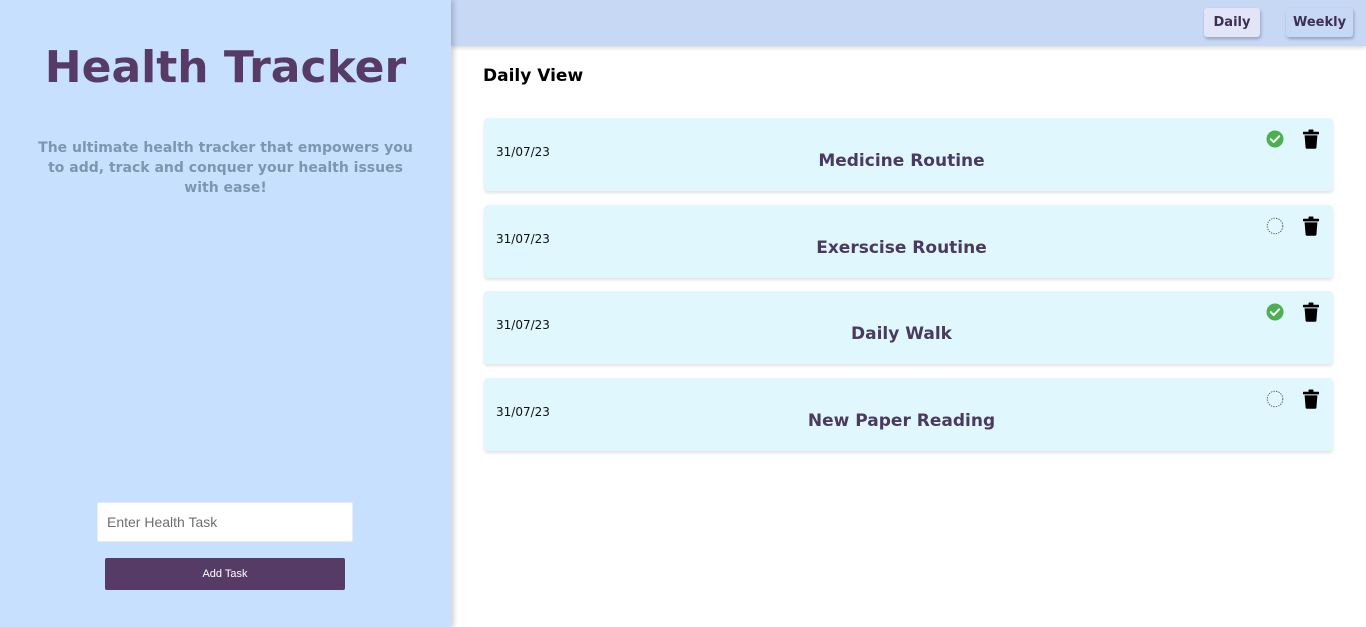 This screenshot has height=627, width=1366. I want to click on add-task-button: Add Task, so click(225, 574).